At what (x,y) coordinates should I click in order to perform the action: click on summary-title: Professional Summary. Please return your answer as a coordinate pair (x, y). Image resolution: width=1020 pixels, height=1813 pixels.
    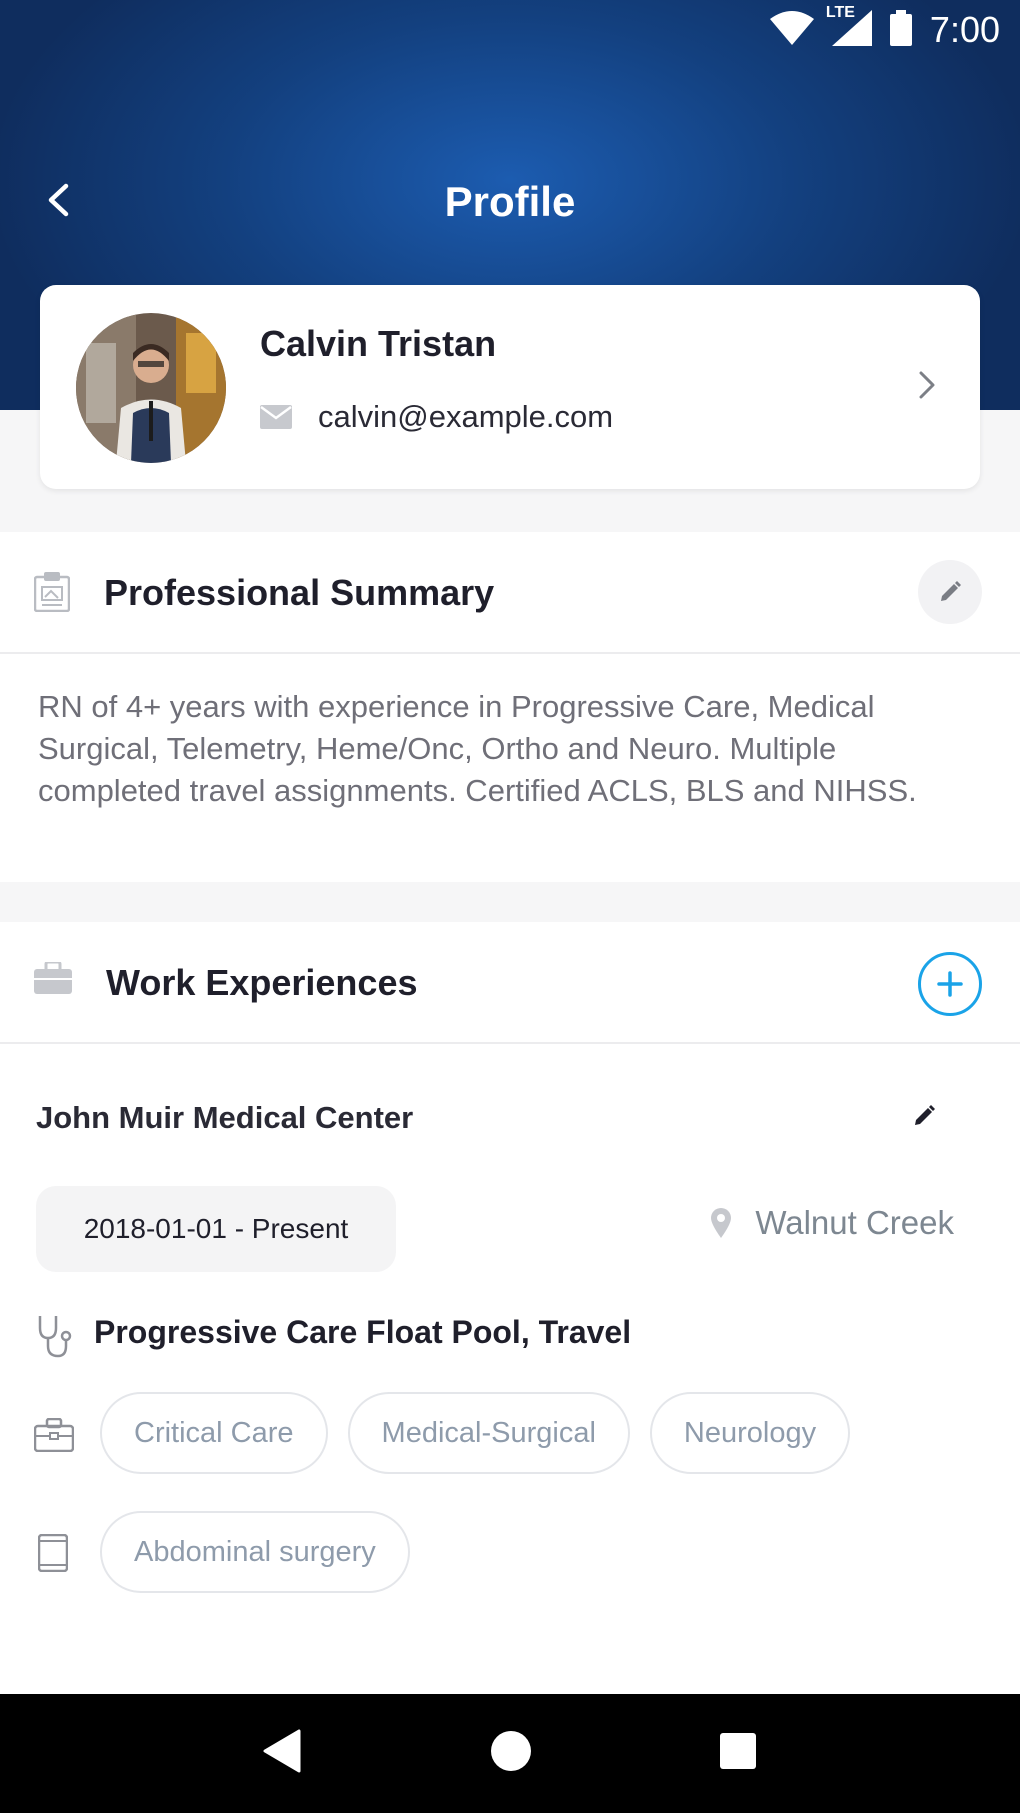
    Looking at the image, I should click on (299, 592).